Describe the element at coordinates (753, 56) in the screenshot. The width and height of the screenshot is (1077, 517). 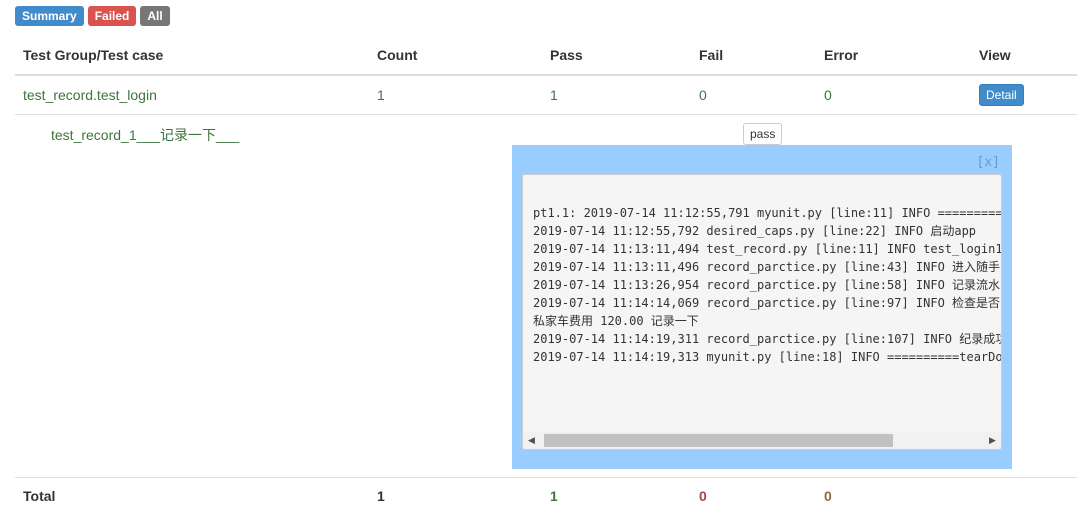
I see `header-fail: Fail` at that location.